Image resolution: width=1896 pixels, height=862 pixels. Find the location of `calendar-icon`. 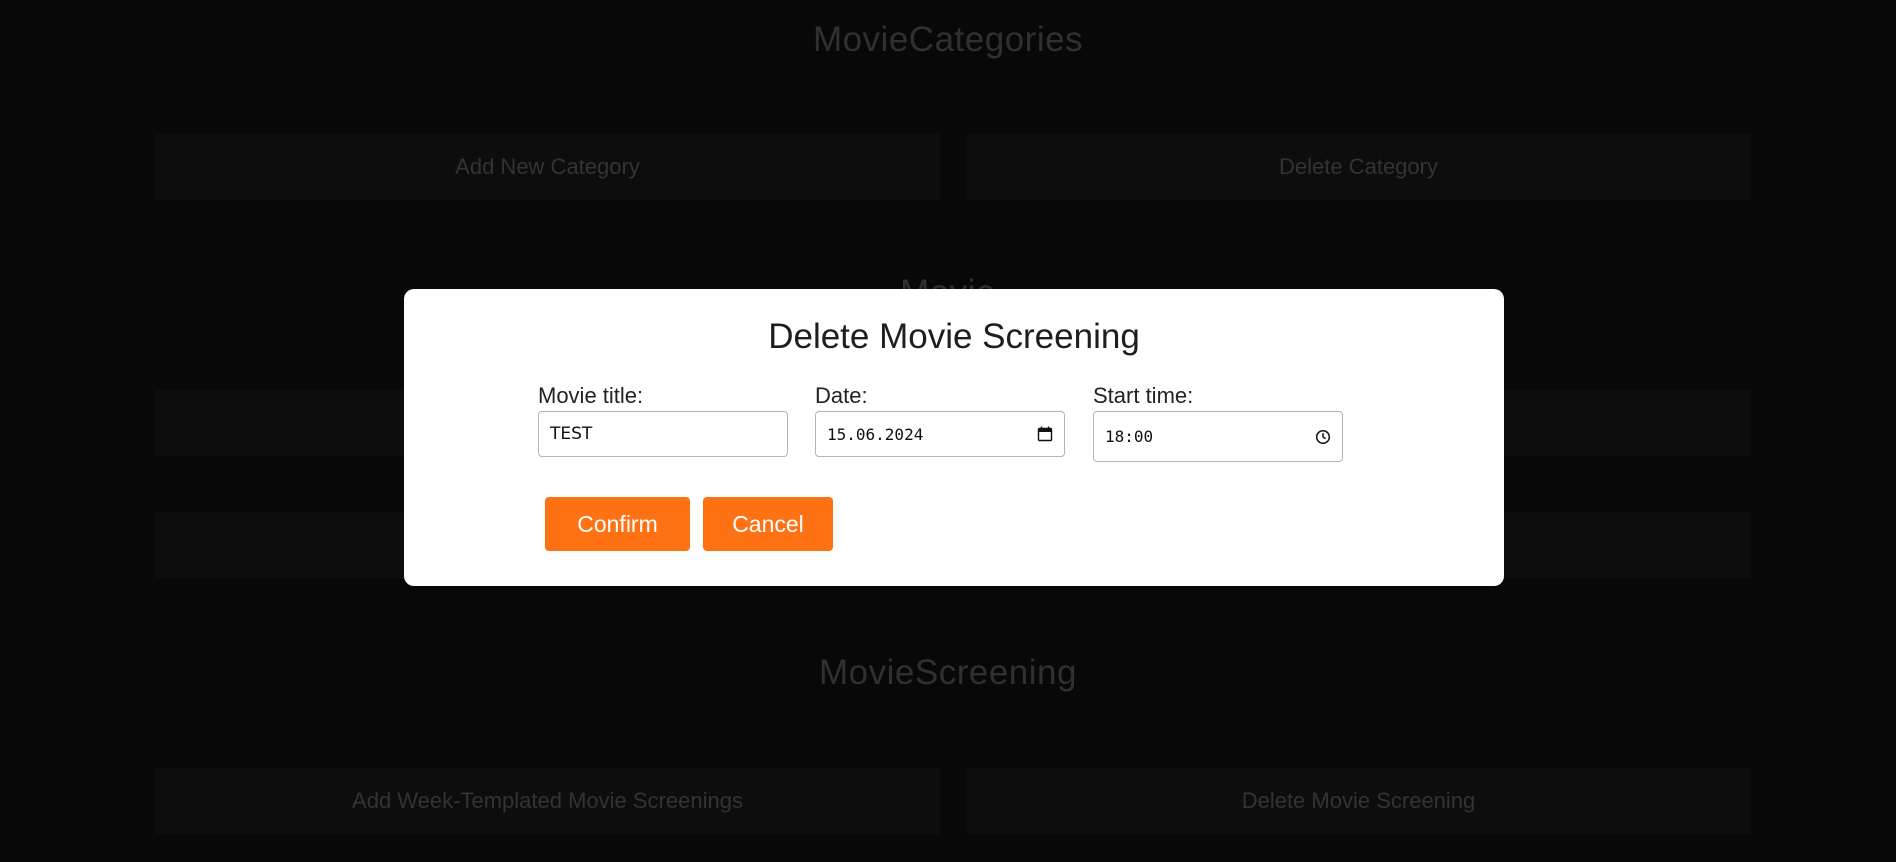

calendar-icon is located at coordinates (1045, 434).